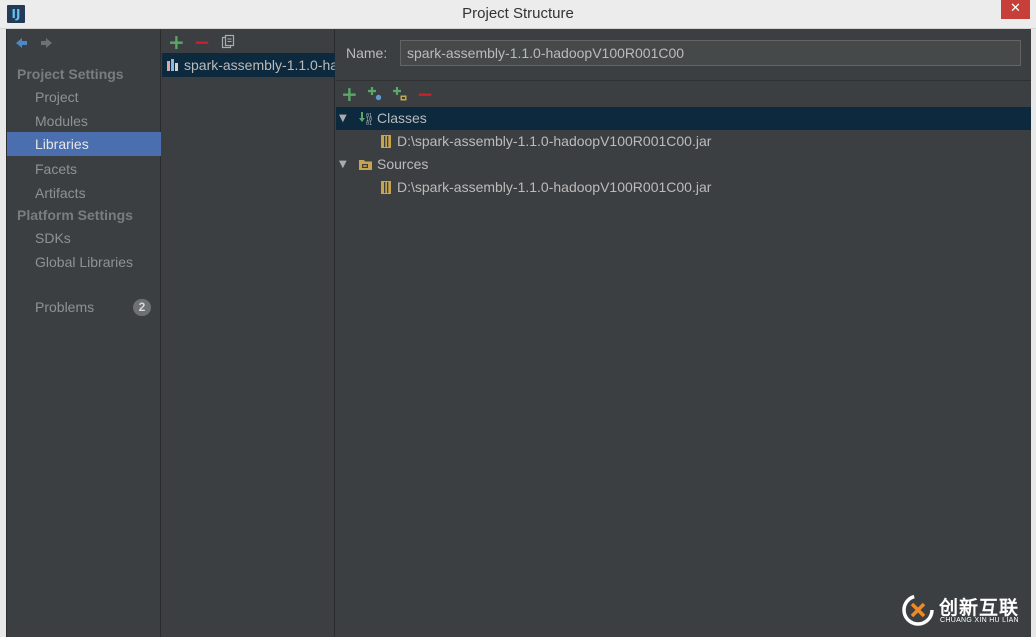 This screenshot has width=1036, height=637. What do you see at coordinates (84, 97) in the screenshot?
I see `nav-item-project: Project` at bounding box center [84, 97].